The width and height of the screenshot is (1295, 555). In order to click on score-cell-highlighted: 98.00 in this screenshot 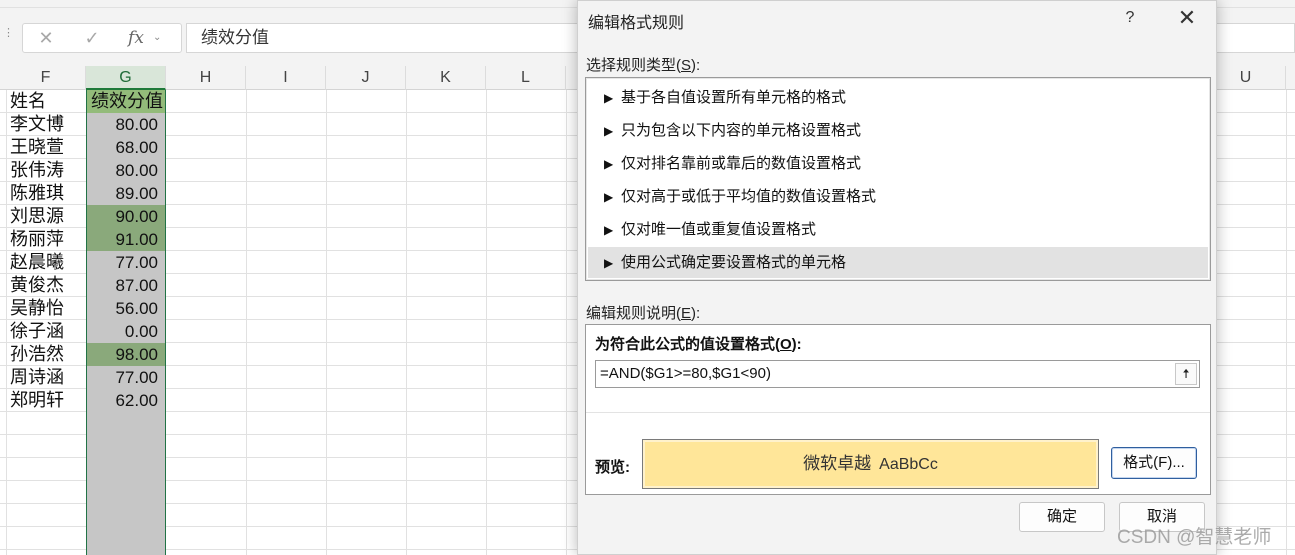, I will do `click(126, 354)`.